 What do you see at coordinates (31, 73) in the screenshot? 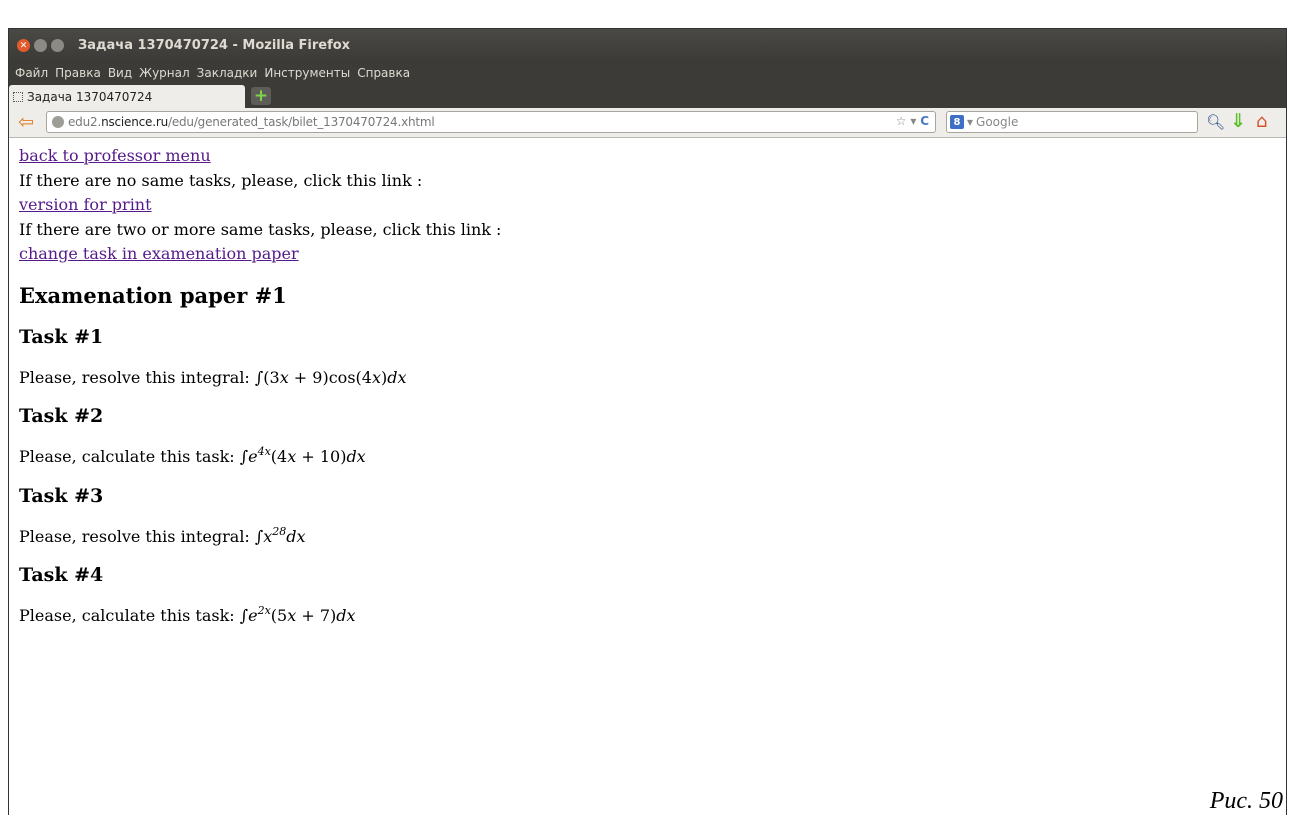
I see `menu-file: Файл` at bounding box center [31, 73].